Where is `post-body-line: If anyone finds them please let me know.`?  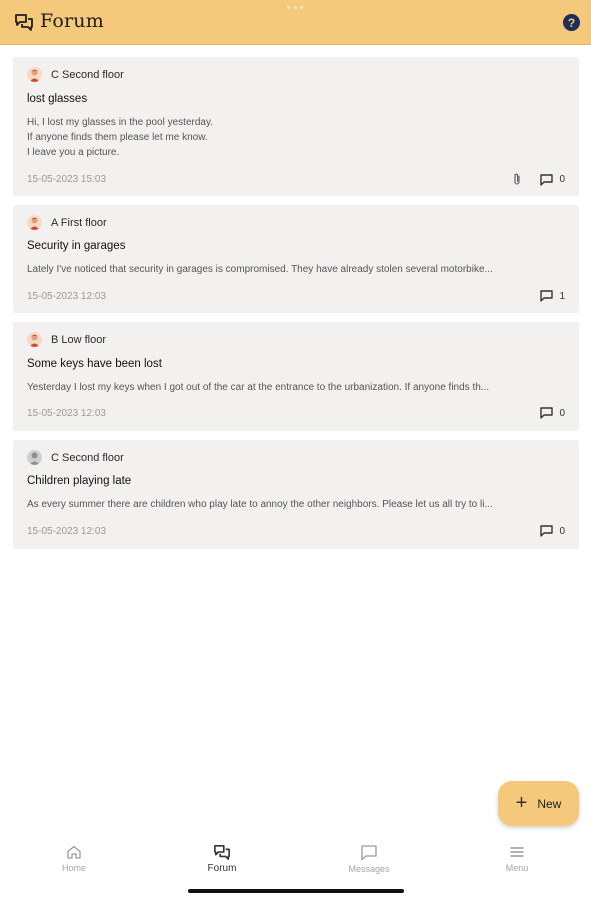 post-body-line: If anyone finds them please let me know. is located at coordinates (117, 137).